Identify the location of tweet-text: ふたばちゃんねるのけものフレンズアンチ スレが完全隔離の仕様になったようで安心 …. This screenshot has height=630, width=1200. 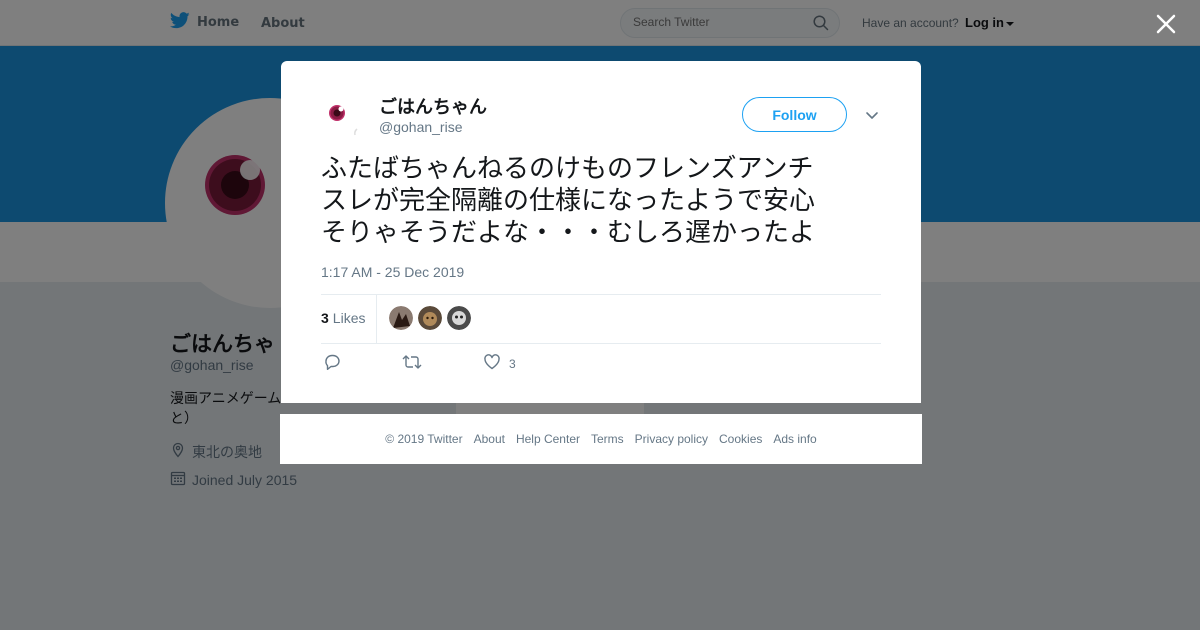
(601, 201).